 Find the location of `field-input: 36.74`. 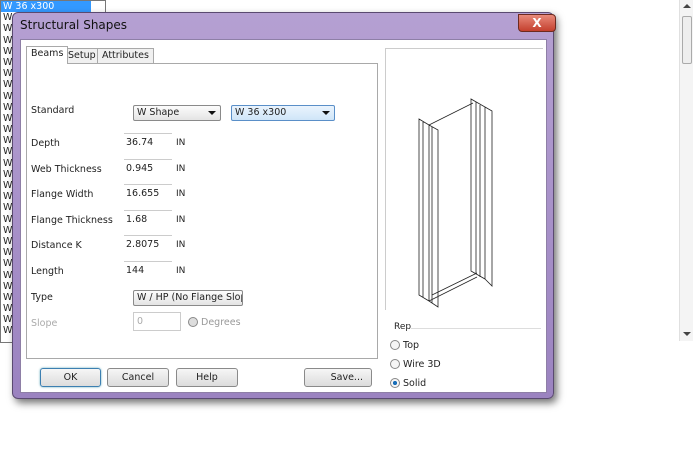

field-input: 36.74 is located at coordinates (148, 142).